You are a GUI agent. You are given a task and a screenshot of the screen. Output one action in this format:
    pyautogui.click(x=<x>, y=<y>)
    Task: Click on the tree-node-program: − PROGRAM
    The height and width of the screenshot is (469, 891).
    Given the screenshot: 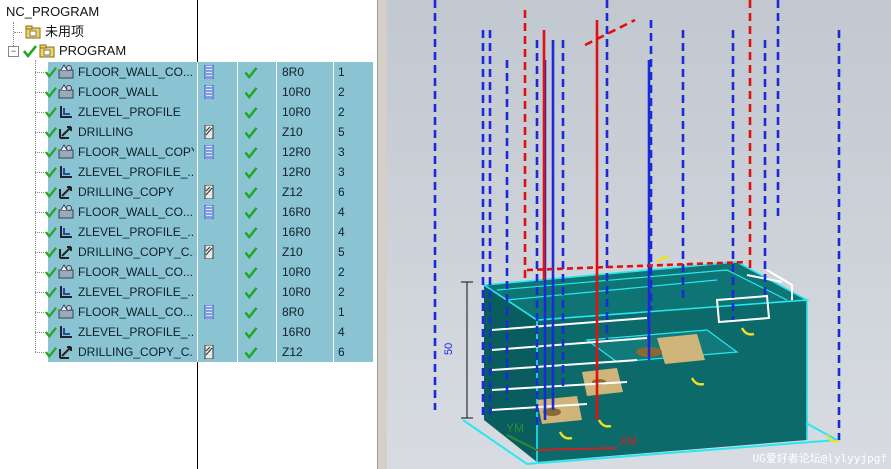 What is the action you would take?
    pyautogui.click(x=67, y=51)
    